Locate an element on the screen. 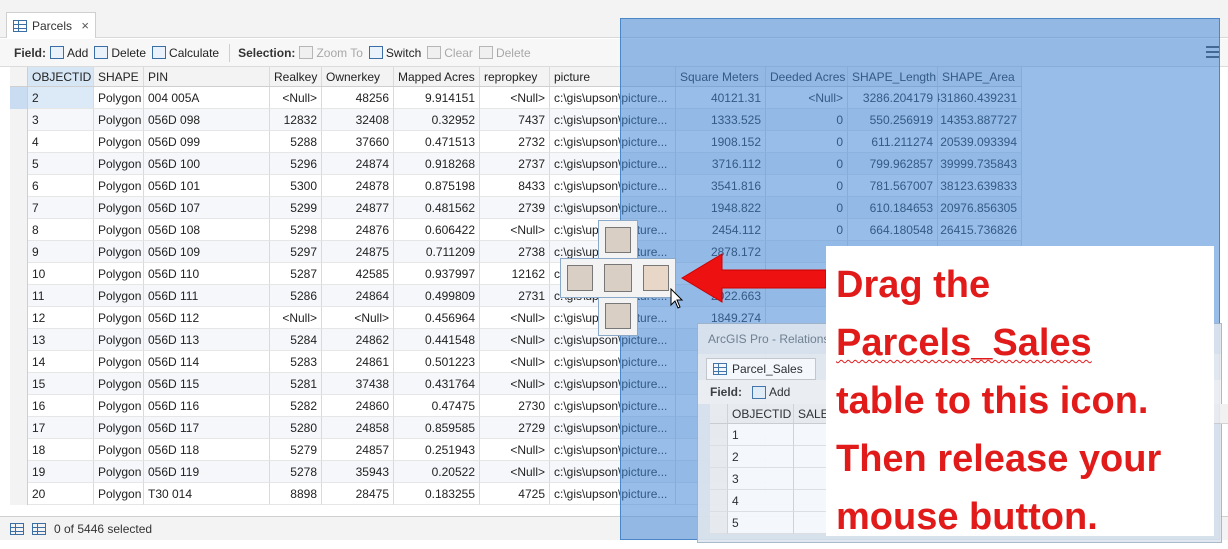  calculate-field-button: Calculate is located at coordinates (185, 53).